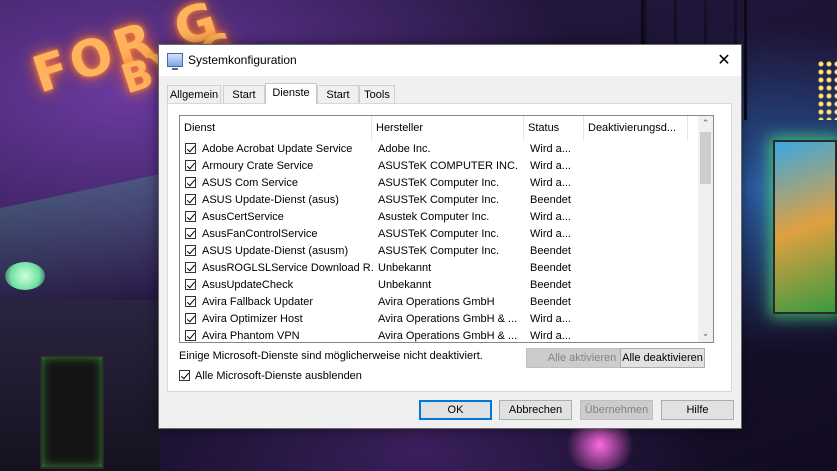 This screenshot has height=471, width=837. What do you see at coordinates (450, 60) in the screenshot?
I see `title-bar: Systemkonfiguration ✕` at bounding box center [450, 60].